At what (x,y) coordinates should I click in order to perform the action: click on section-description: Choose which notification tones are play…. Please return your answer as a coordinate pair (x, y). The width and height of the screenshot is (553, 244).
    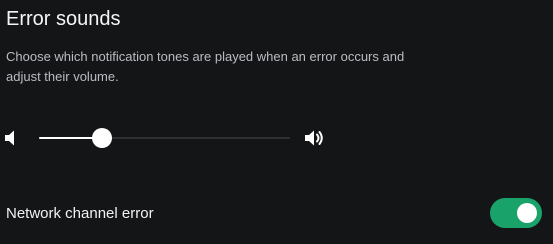
    Looking at the image, I should click on (205, 66).